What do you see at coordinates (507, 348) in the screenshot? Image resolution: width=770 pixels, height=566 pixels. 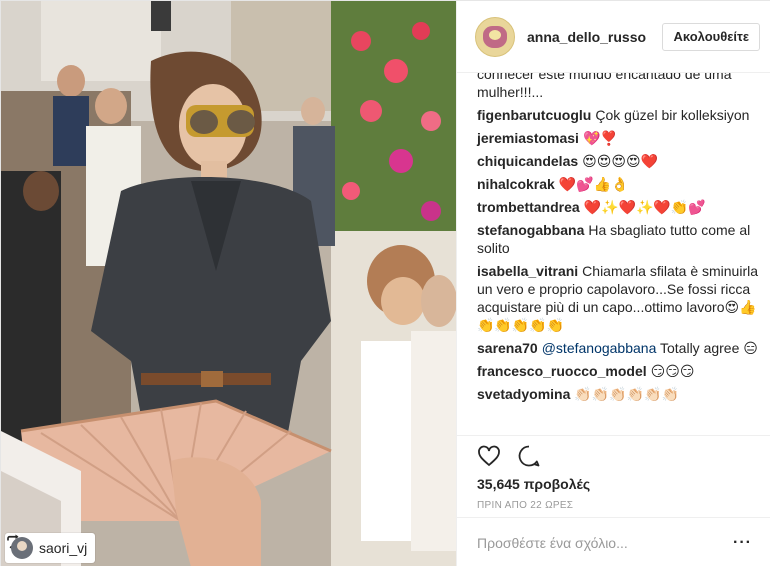 I see `comment-username: sarena70` at bounding box center [507, 348].